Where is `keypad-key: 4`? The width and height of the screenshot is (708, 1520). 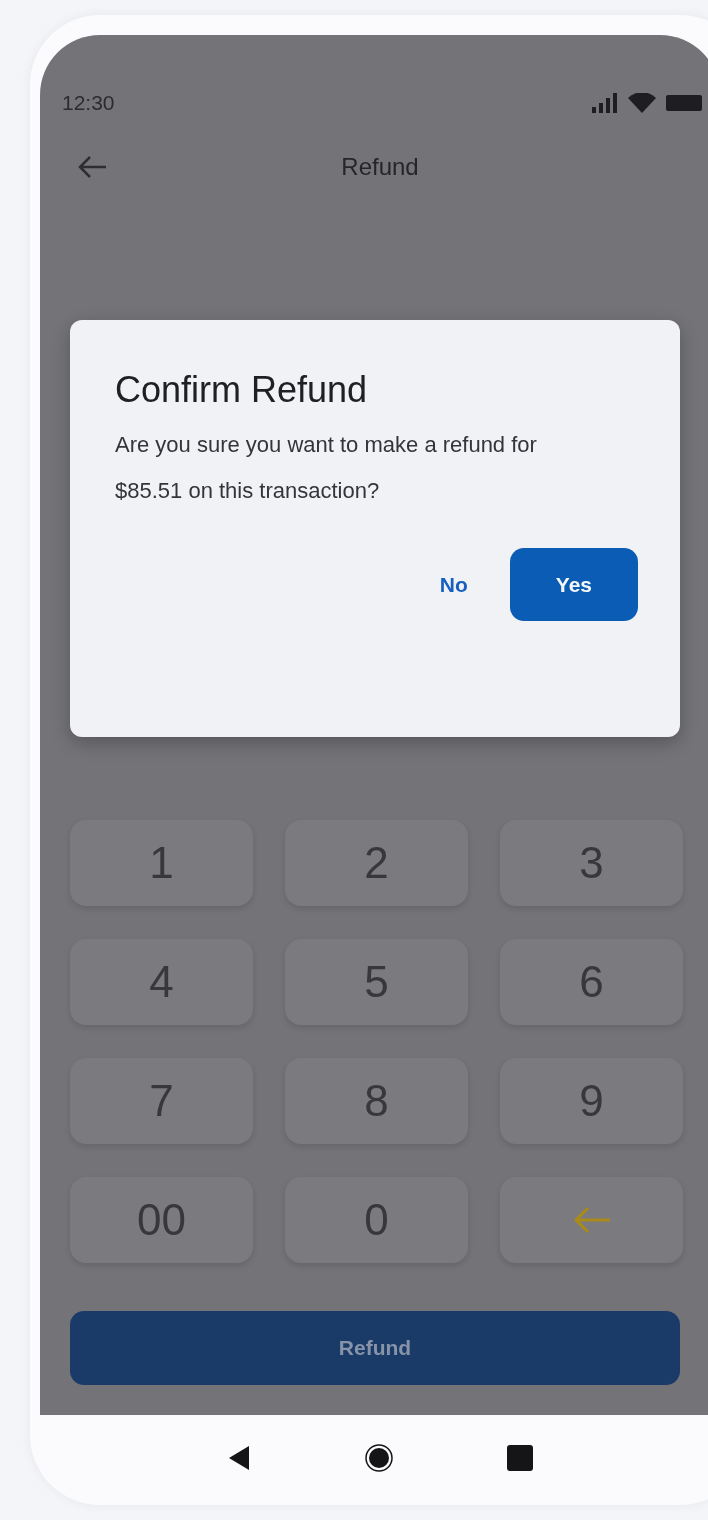 keypad-key: 4 is located at coordinates (161, 982).